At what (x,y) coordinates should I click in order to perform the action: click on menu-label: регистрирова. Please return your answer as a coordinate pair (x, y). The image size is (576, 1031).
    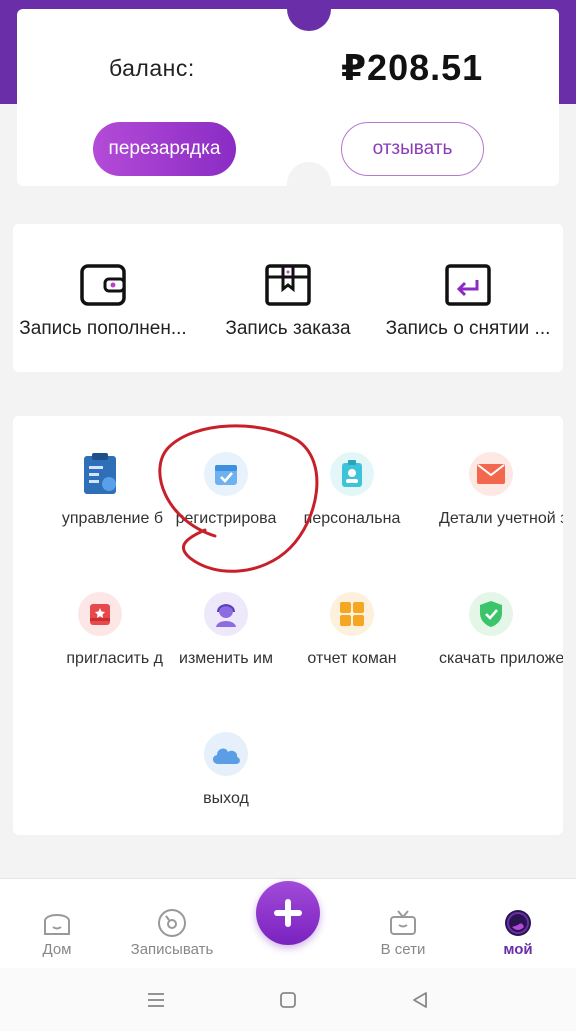
    Looking at the image, I should click on (226, 518).